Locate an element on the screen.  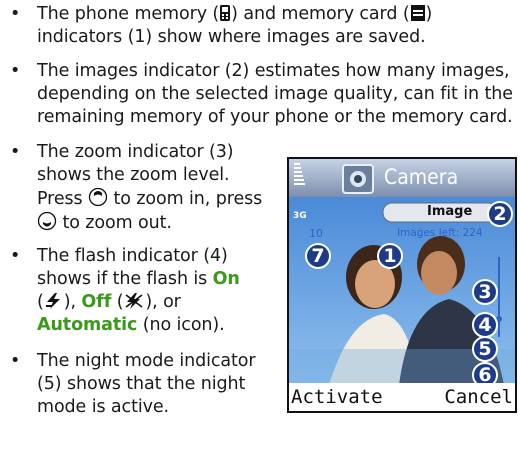
flash-on-icon is located at coordinates (52, 301).